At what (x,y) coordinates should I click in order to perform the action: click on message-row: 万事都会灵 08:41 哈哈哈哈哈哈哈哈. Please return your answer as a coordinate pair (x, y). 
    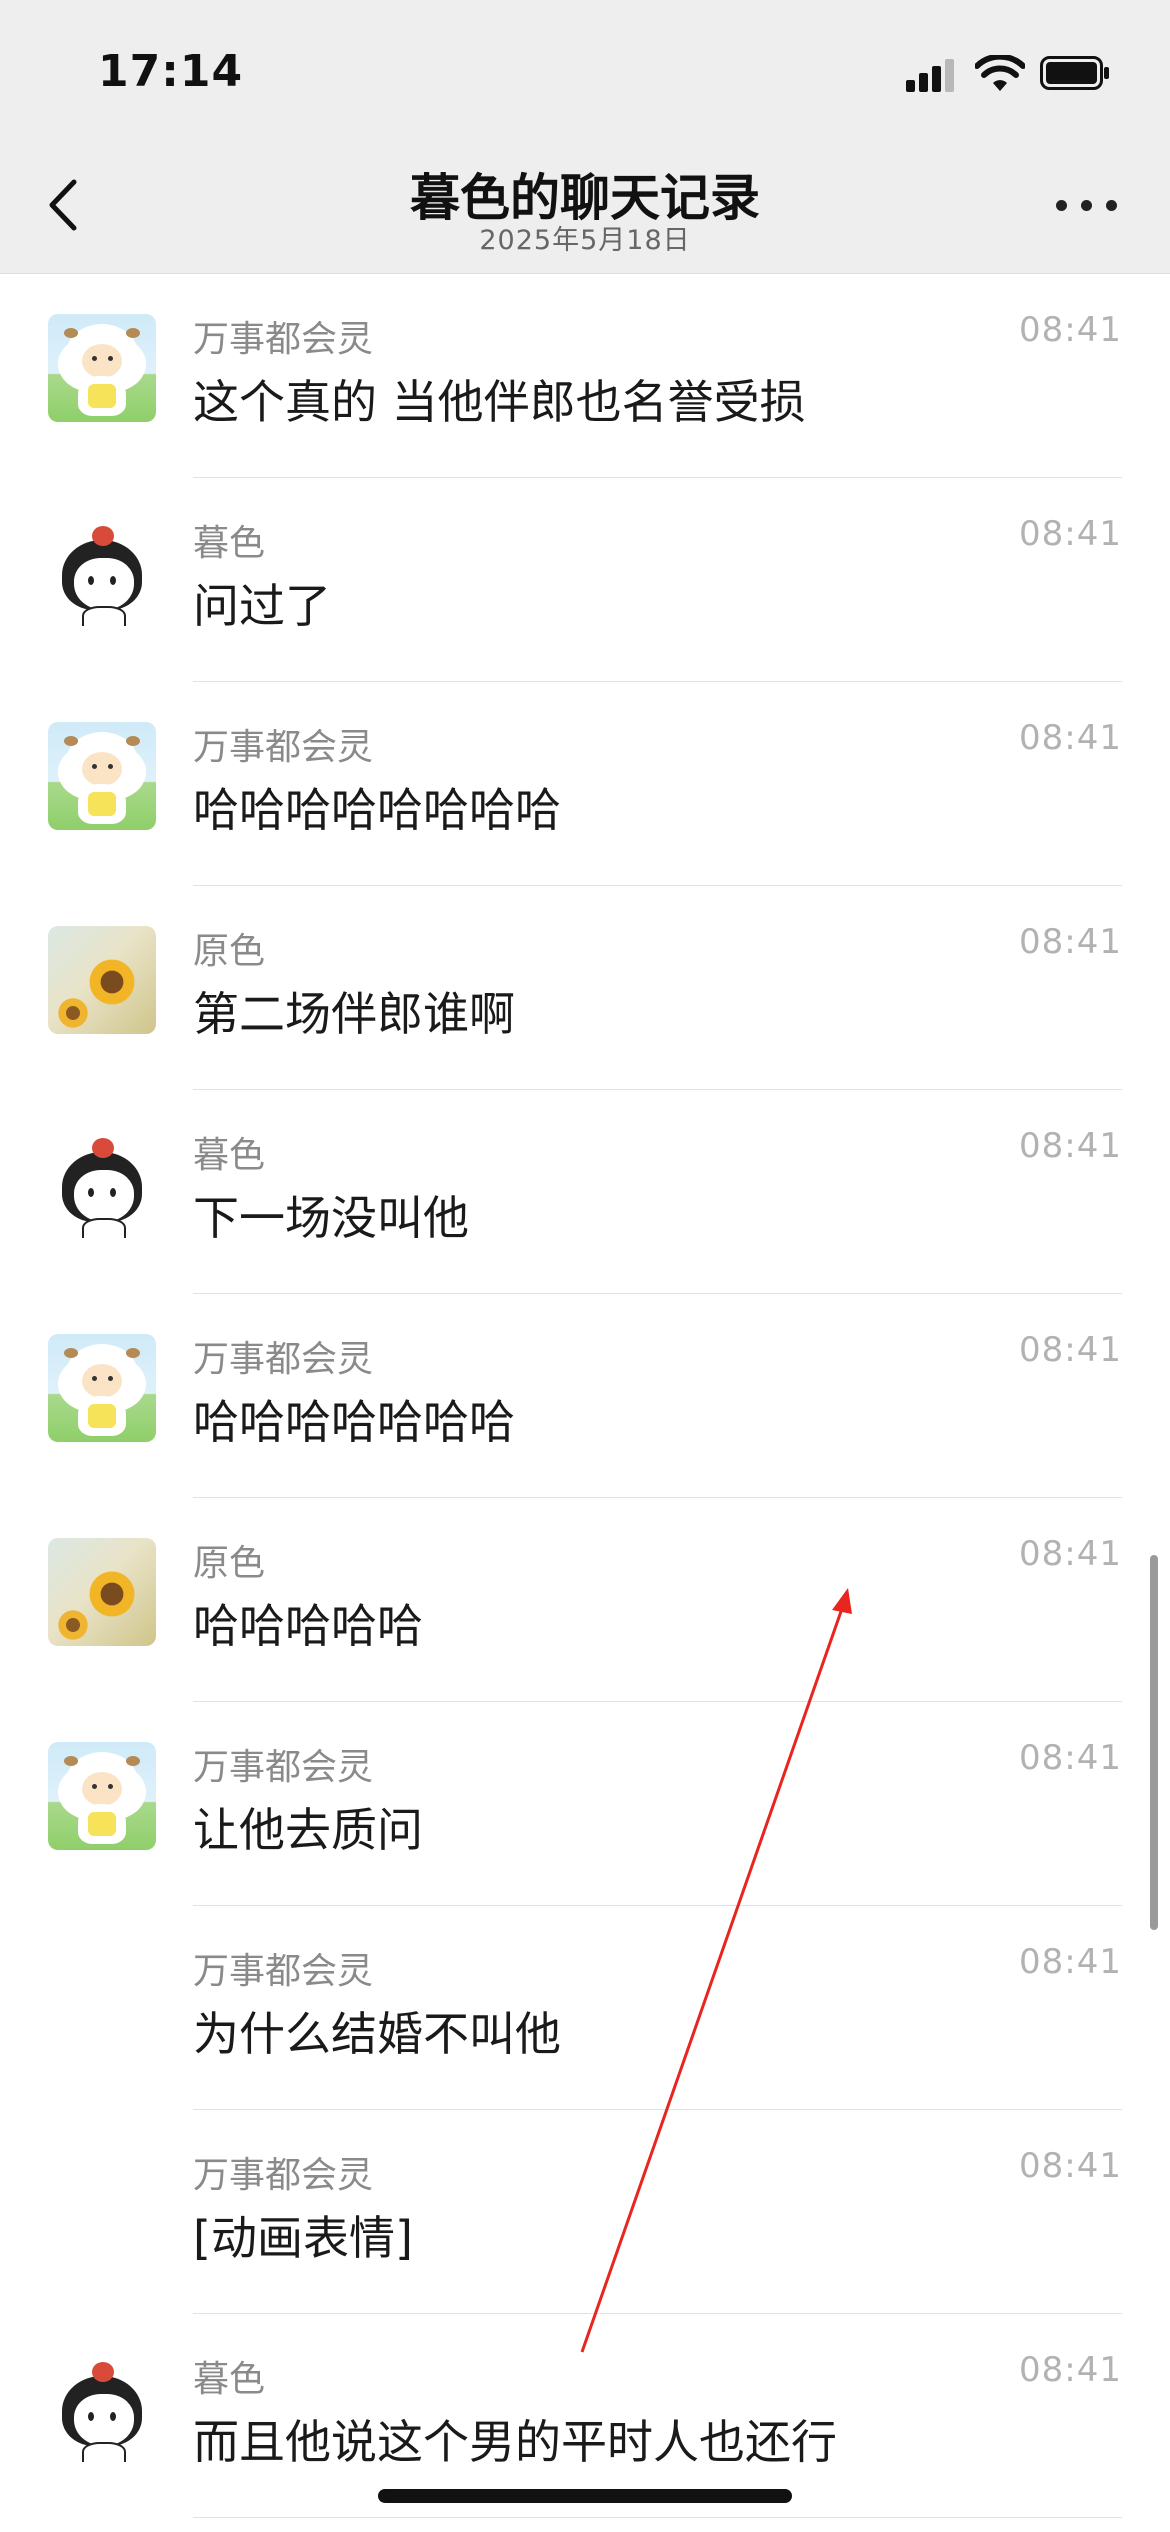
    Looking at the image, I should click on (585, 784).